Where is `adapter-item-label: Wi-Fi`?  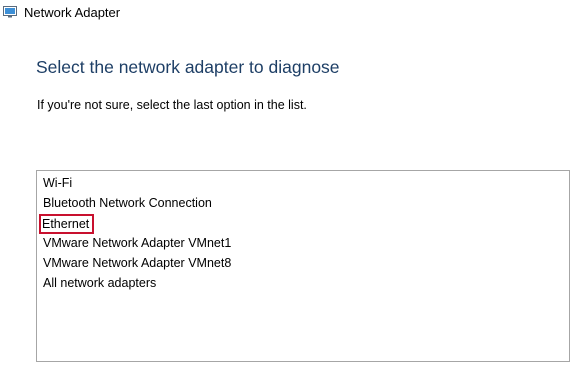
adapter-item-label: Wi-Fi is located at coordinates (58, 183).